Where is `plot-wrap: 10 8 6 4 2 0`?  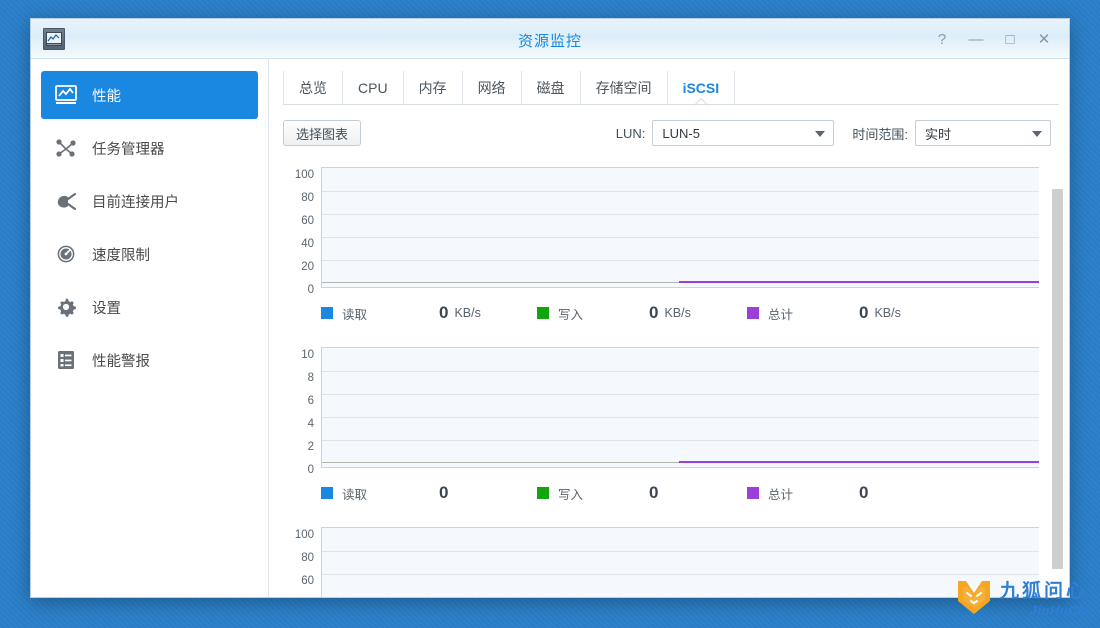 plot-wrap: 10 8 6 4 2 0 is located at coordinates (661, 411).